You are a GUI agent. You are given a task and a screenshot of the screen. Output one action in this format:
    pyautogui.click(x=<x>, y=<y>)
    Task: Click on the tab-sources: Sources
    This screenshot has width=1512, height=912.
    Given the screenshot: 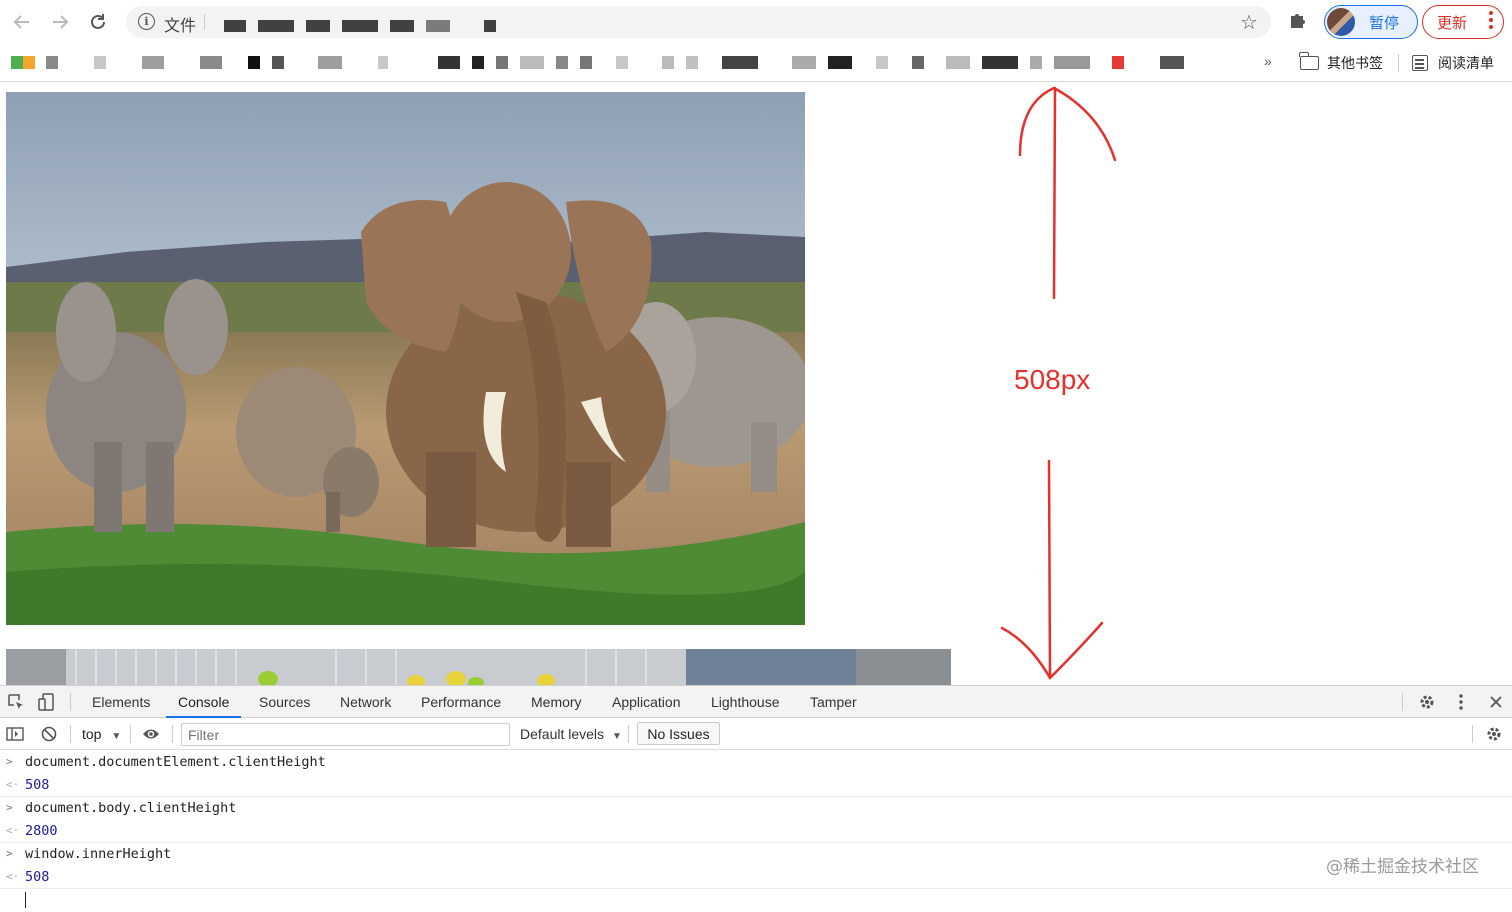 What is the action you would take?
    pyautogui.click(x=284, y=702)
    